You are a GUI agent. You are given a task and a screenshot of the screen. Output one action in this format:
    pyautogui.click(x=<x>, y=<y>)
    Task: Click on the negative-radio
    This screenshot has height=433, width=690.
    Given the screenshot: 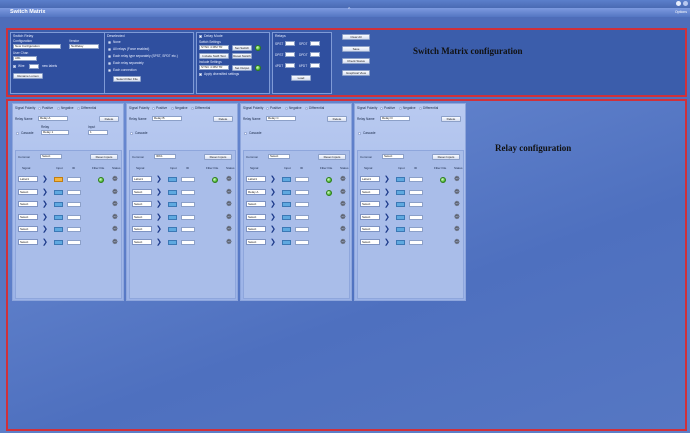 What is the action you would take?
    pyautogui.click(x=172, y=108)
    